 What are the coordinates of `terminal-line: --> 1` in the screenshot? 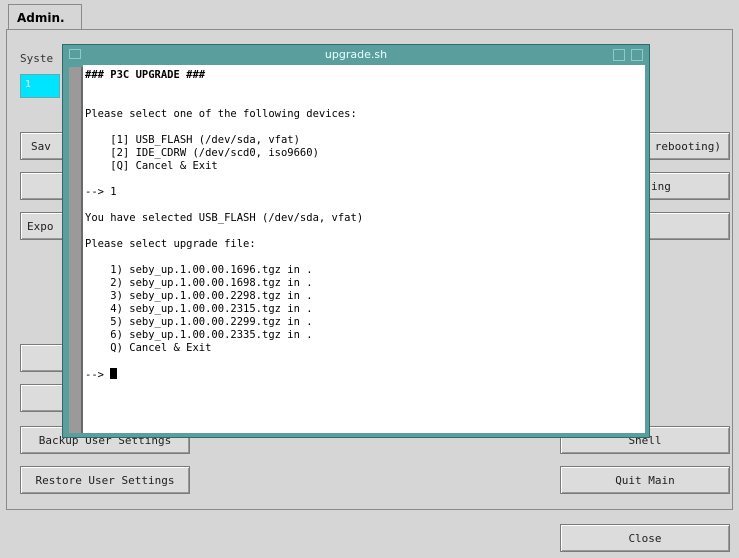 It's located at (101, 192).